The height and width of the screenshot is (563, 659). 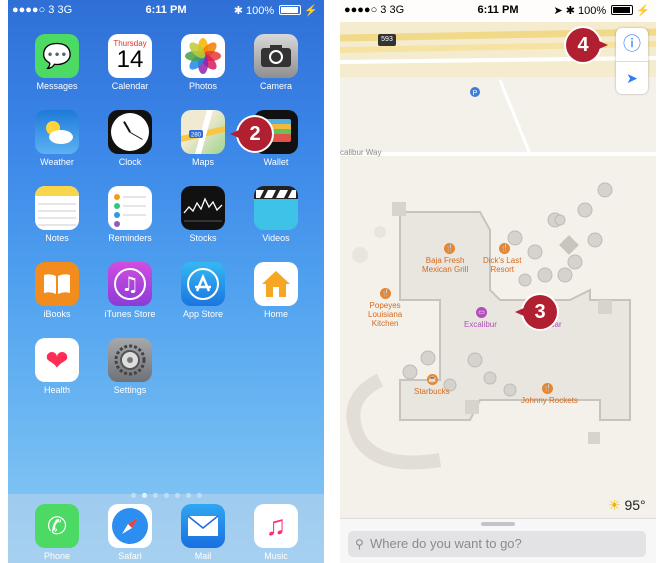 What do you see at coordinates (203, 56) in the screenshot?
I see `photos-icon` at bounding box center [203, 56].